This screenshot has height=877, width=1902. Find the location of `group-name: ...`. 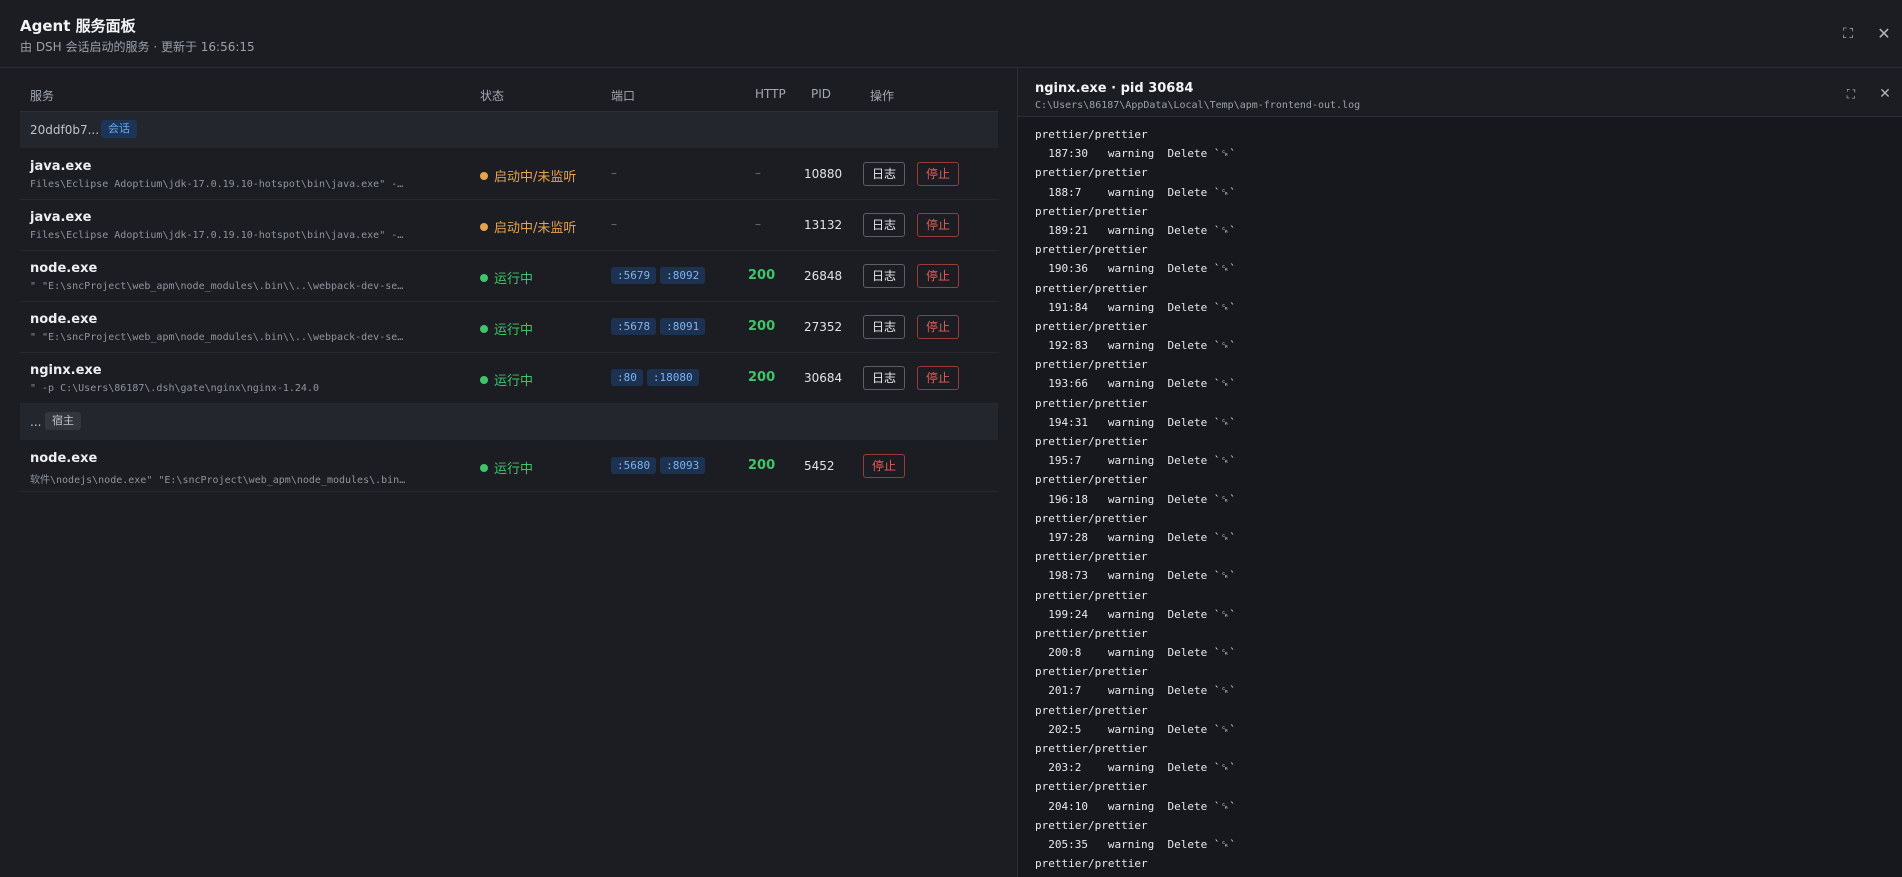

group-name: ... is located at coordinates (36, 422).